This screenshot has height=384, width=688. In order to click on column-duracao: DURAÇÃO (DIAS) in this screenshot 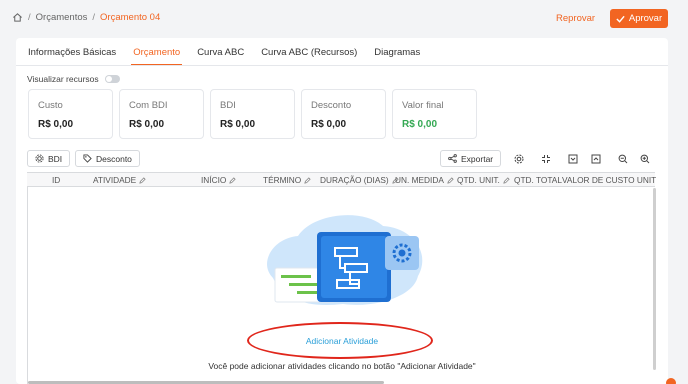, I will do `click(359, 180)`.